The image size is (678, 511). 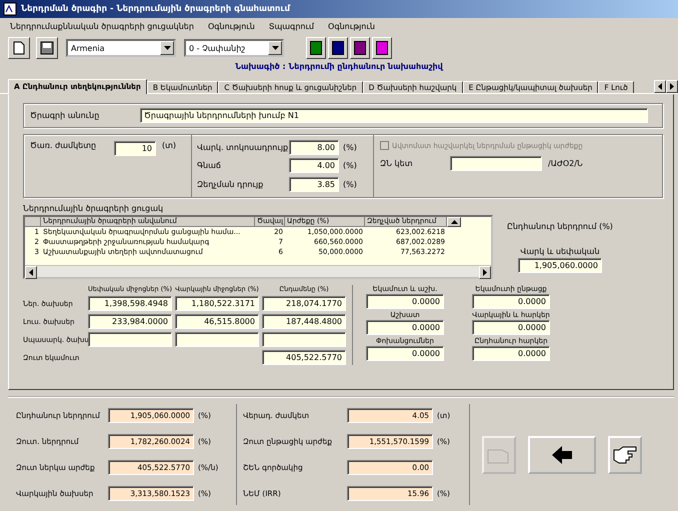 I want to click on amount-field: 187,448.4800, so click(x=304, y=321).